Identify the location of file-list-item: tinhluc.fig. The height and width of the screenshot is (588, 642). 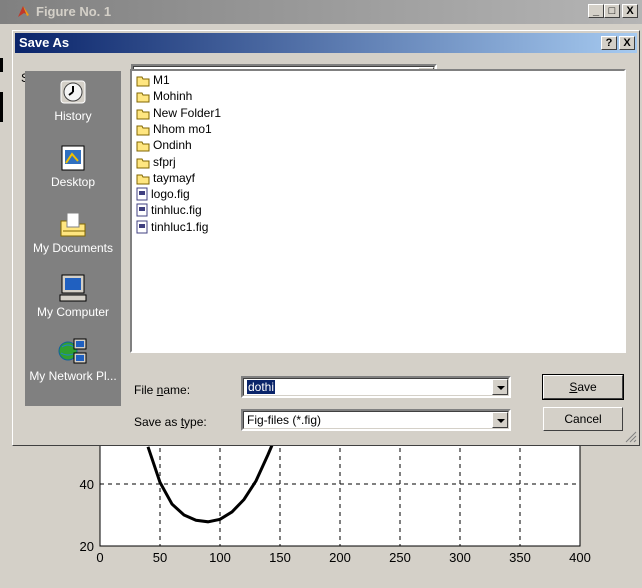
(169, 211).